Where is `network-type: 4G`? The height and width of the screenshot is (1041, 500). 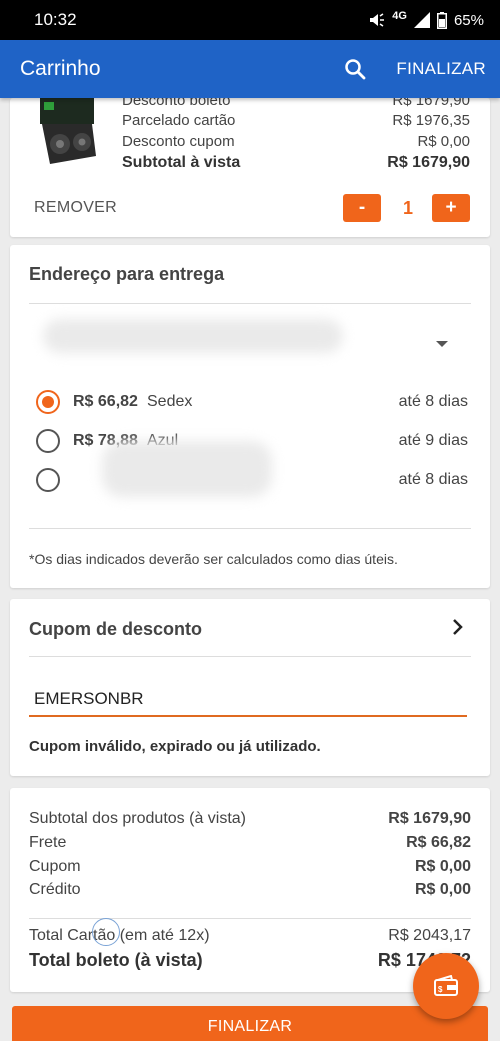 network-type: 4G is located at coordinates (399, 16).